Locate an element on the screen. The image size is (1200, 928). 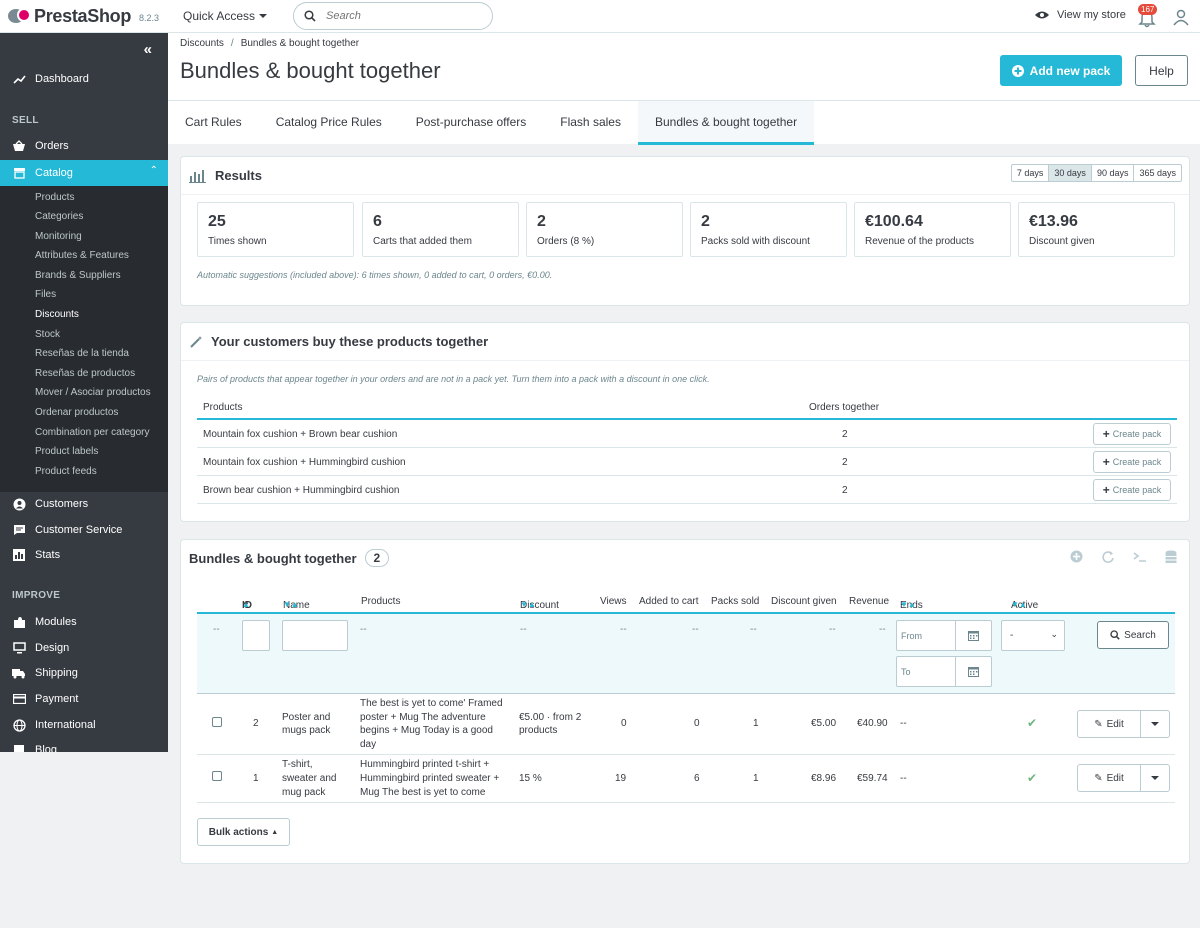
search-button: Search is located at coordinates (1133, 635).